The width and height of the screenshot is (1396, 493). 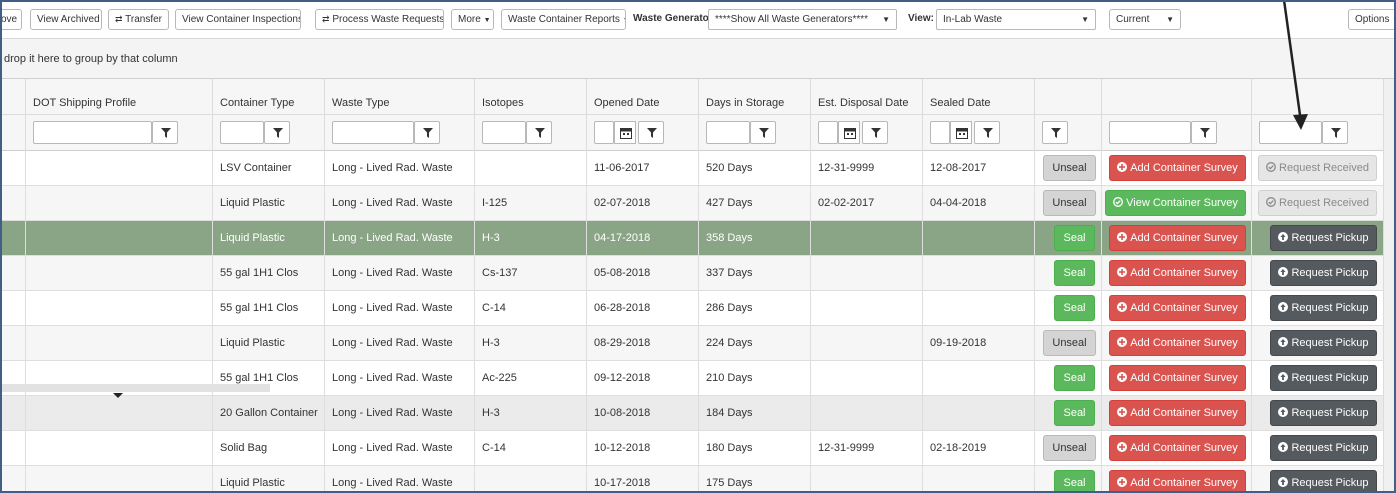 I want to click on annotation-arrow, so click(x=1295, y=65).